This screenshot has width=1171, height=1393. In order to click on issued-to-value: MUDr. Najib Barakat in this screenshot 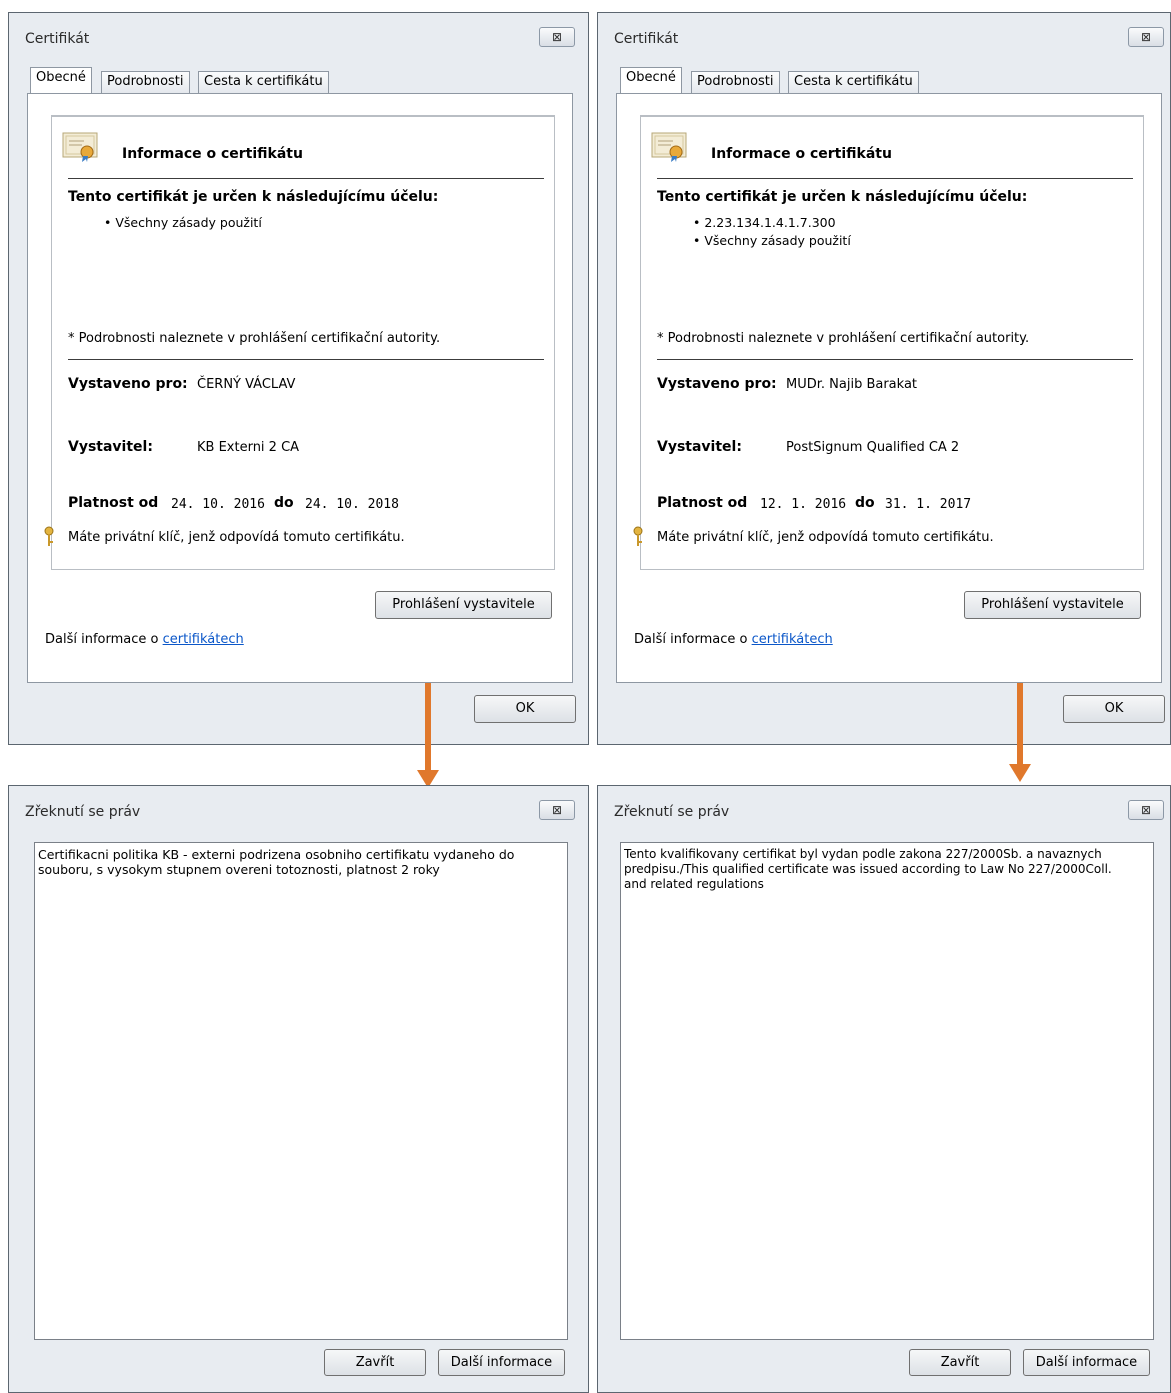, I will do `click(852, 384)`.